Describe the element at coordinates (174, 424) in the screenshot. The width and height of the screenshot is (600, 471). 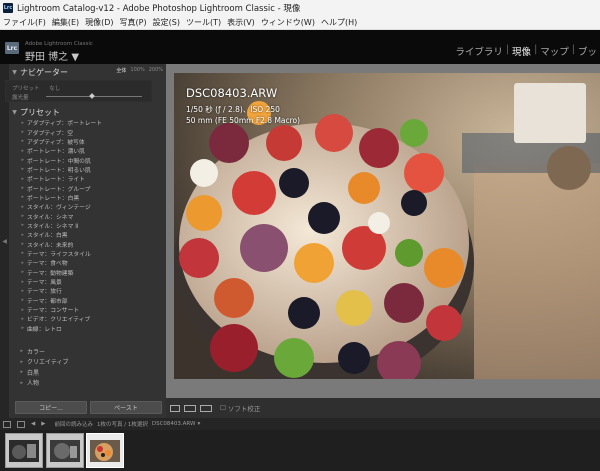
I see `filmstrip-path: DSC08403.ARW` at that location.